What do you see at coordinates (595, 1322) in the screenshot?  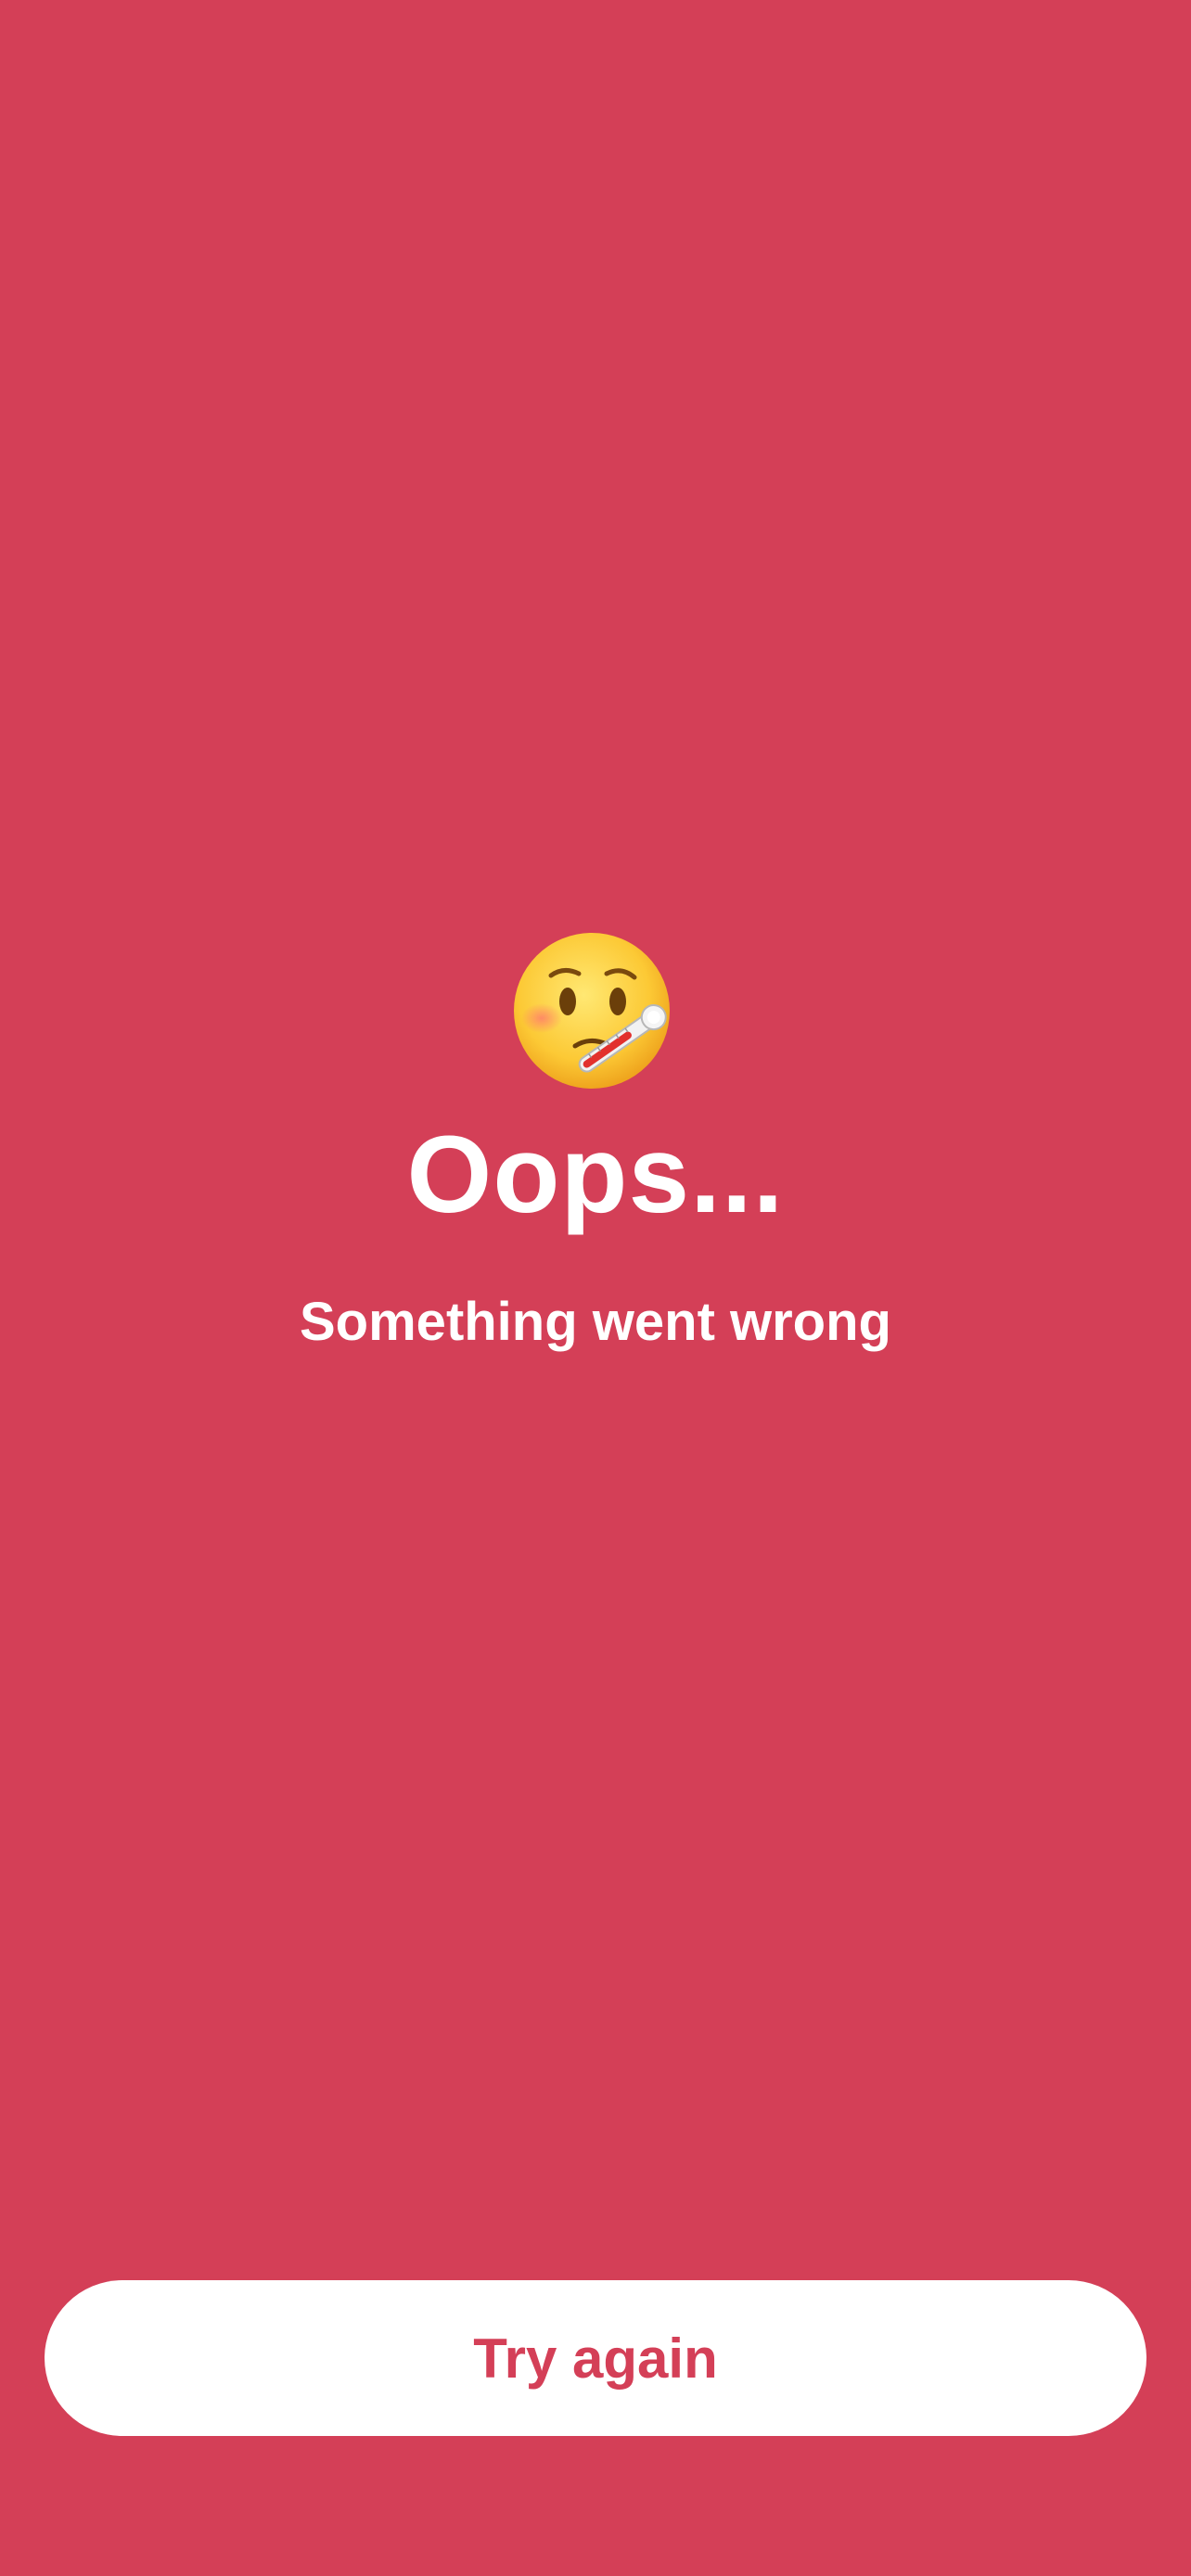 I see `error-message: Something went wrong` at bounding box center [595, 1322].